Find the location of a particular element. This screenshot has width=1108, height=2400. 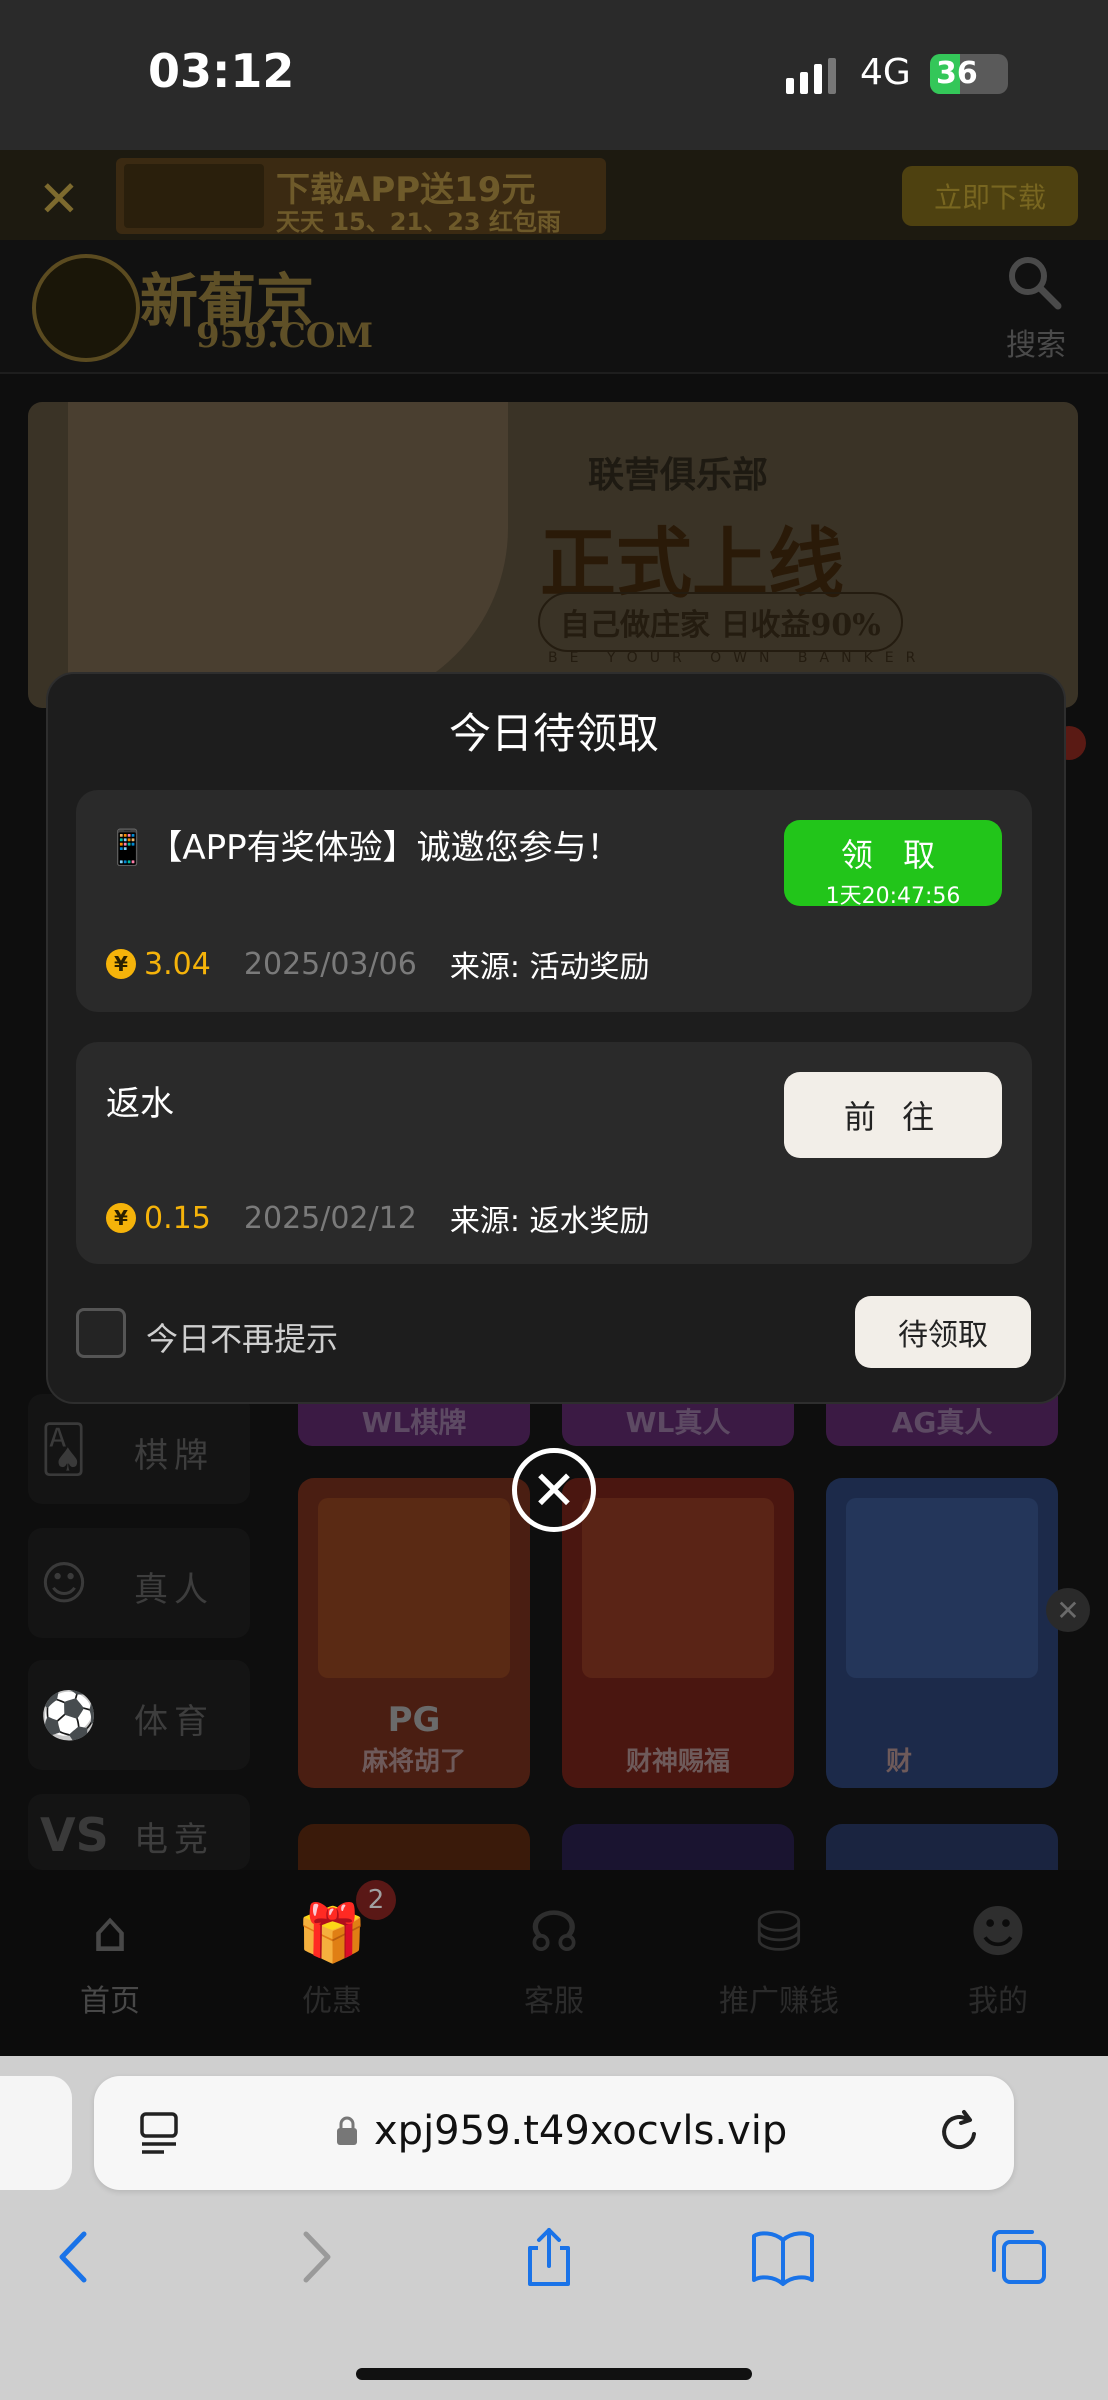

game-tile: PG 麻将胡了 is located at coordinates (414, 1633).